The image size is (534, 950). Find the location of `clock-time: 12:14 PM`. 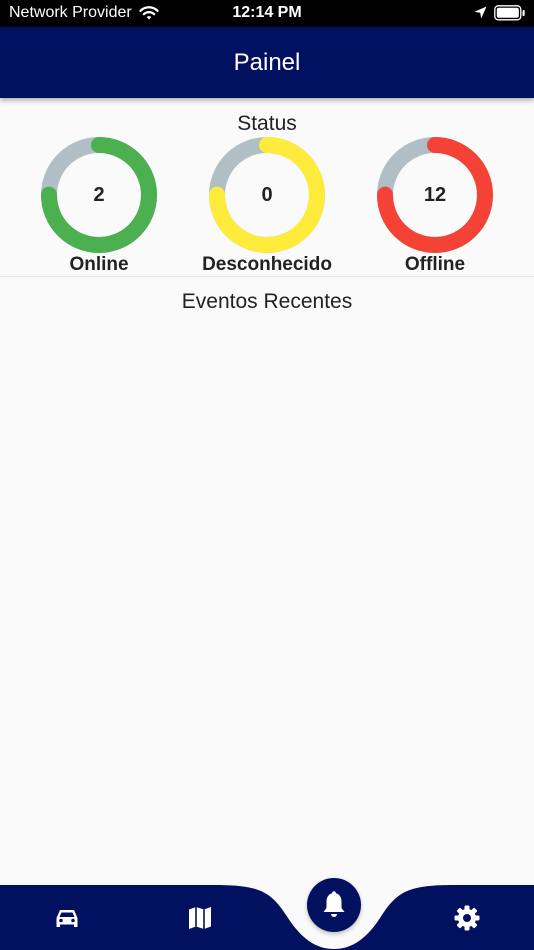

clock-time: 12:14 PM is located at coordinates (267, 12).